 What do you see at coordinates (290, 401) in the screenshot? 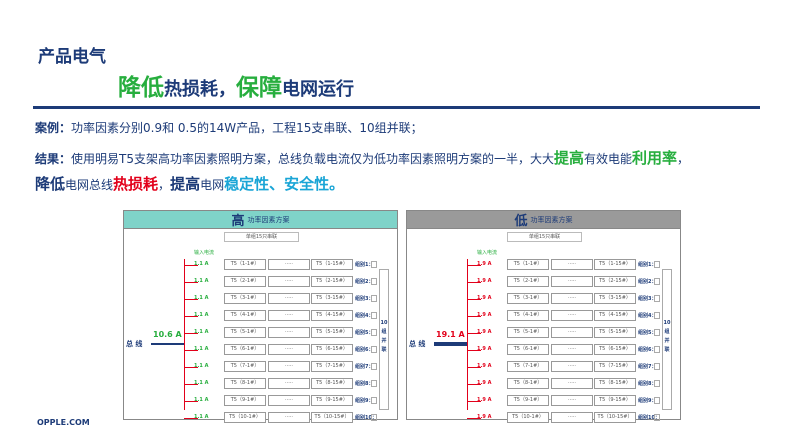
I see `group-row: 1.1 A T5（9-1#） ····· T5（9-15#） 组别9：` at bounding box center [290, 401].